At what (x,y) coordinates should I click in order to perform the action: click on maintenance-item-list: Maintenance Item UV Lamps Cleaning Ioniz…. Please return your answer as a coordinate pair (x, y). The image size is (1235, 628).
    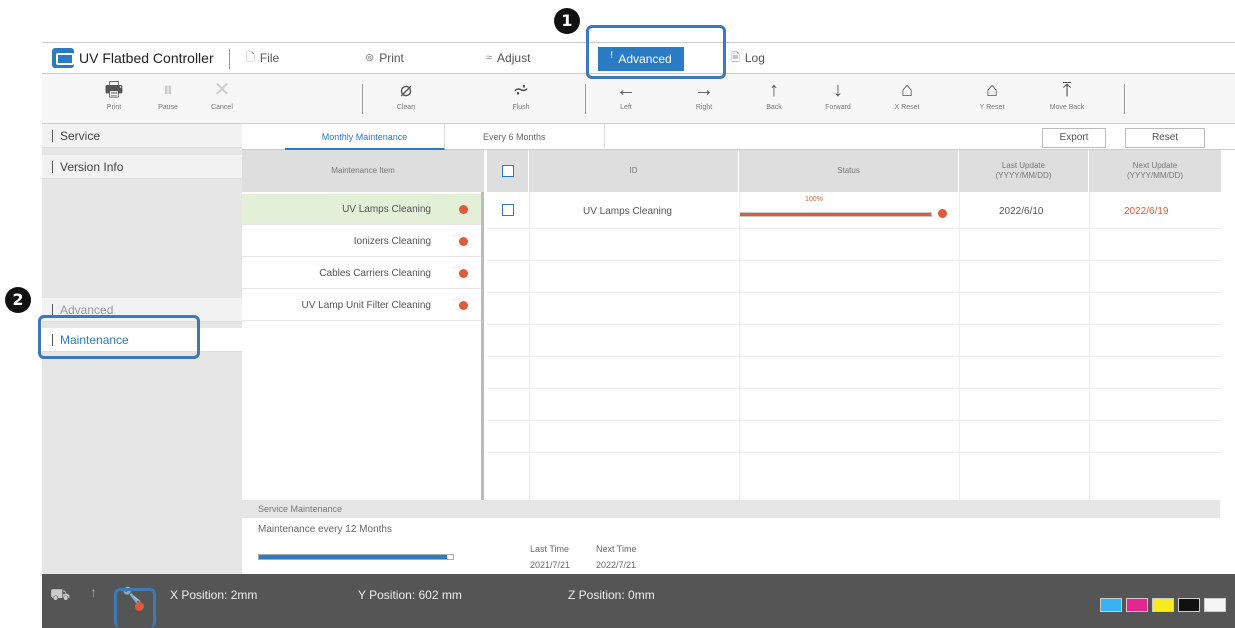
    Looking at the image, I should click on (363, 325).